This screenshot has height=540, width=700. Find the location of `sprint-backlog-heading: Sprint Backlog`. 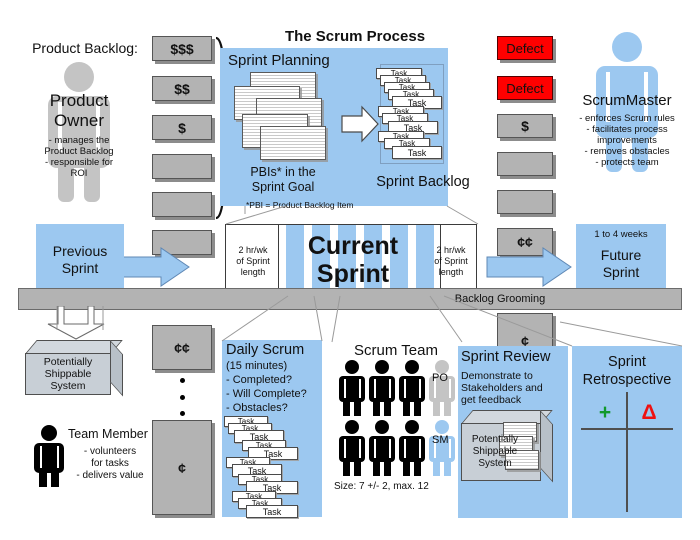

sprint-backlog-heading: Sprint Backlog is located at coordinates (423, 182).